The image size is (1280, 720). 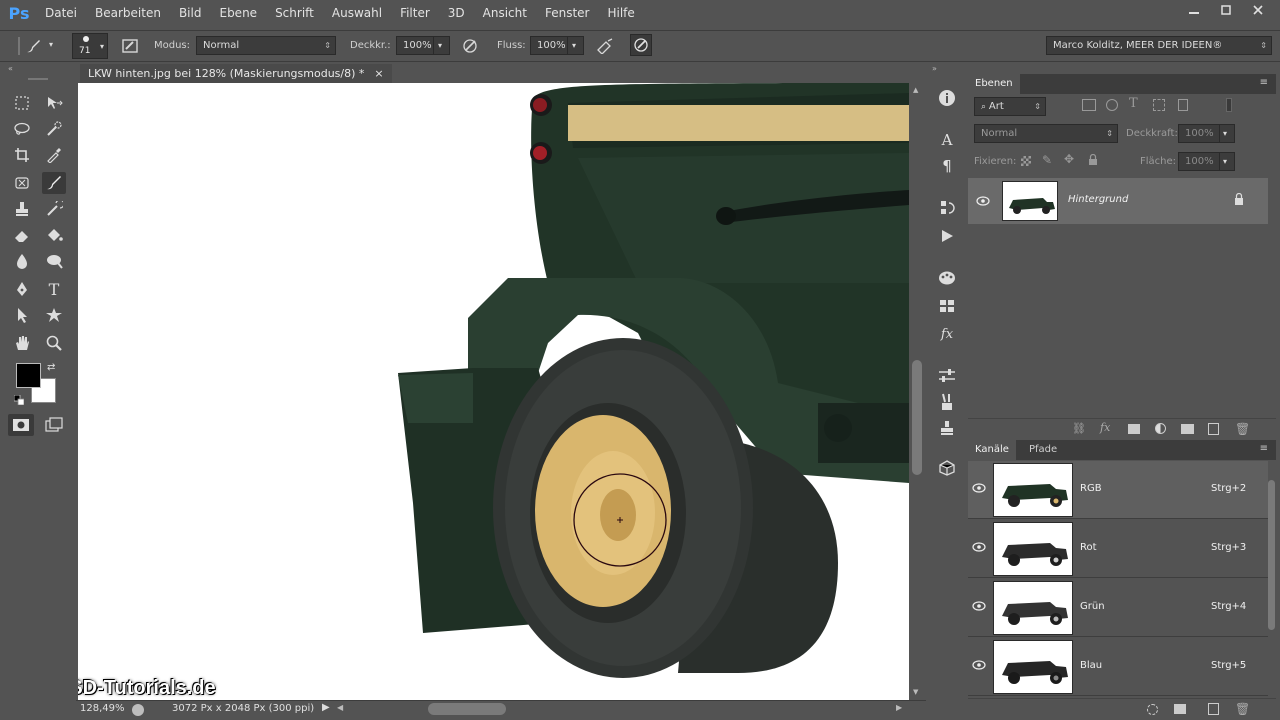 What do you see at coordinates (1213, 709) in the screenshot?
I see `new-channel-icon` at bounding box center [1213, 709].